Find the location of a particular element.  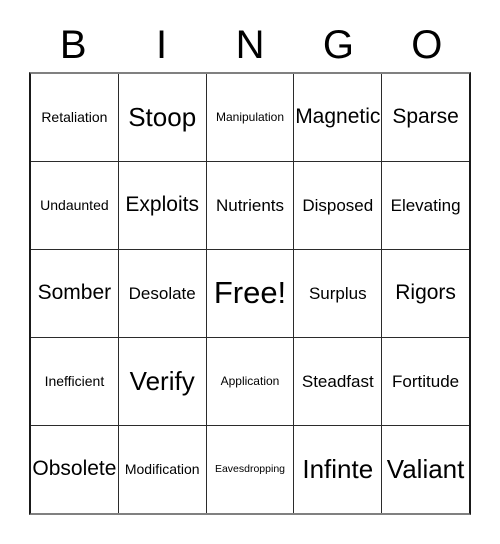

bingo-cell: Disposed is located at coordinates (337, 205).